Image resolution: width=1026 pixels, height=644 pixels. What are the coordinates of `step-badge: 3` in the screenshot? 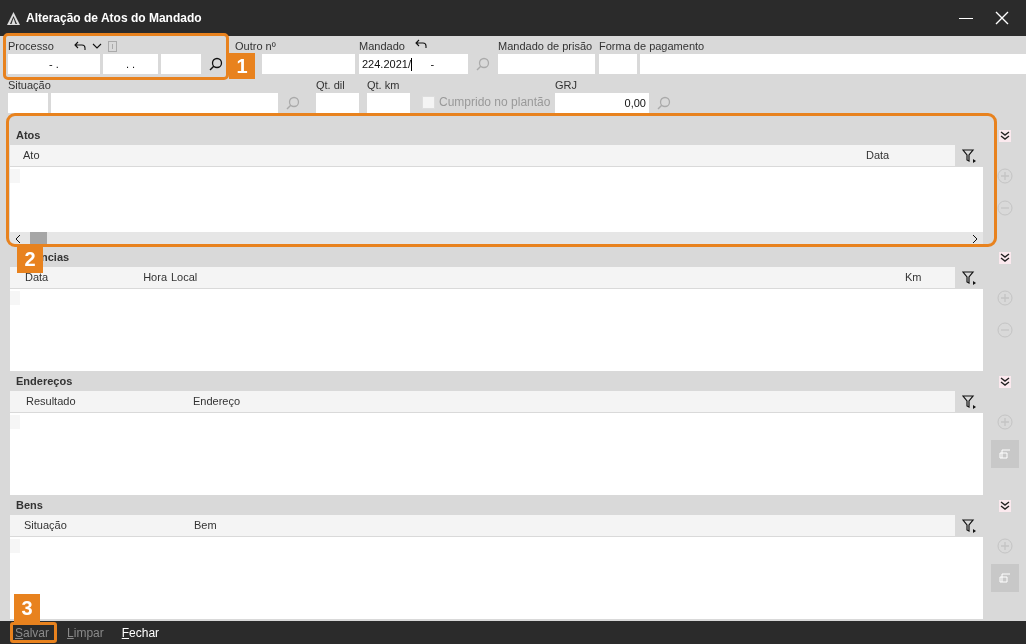 It's located at (27, 608).